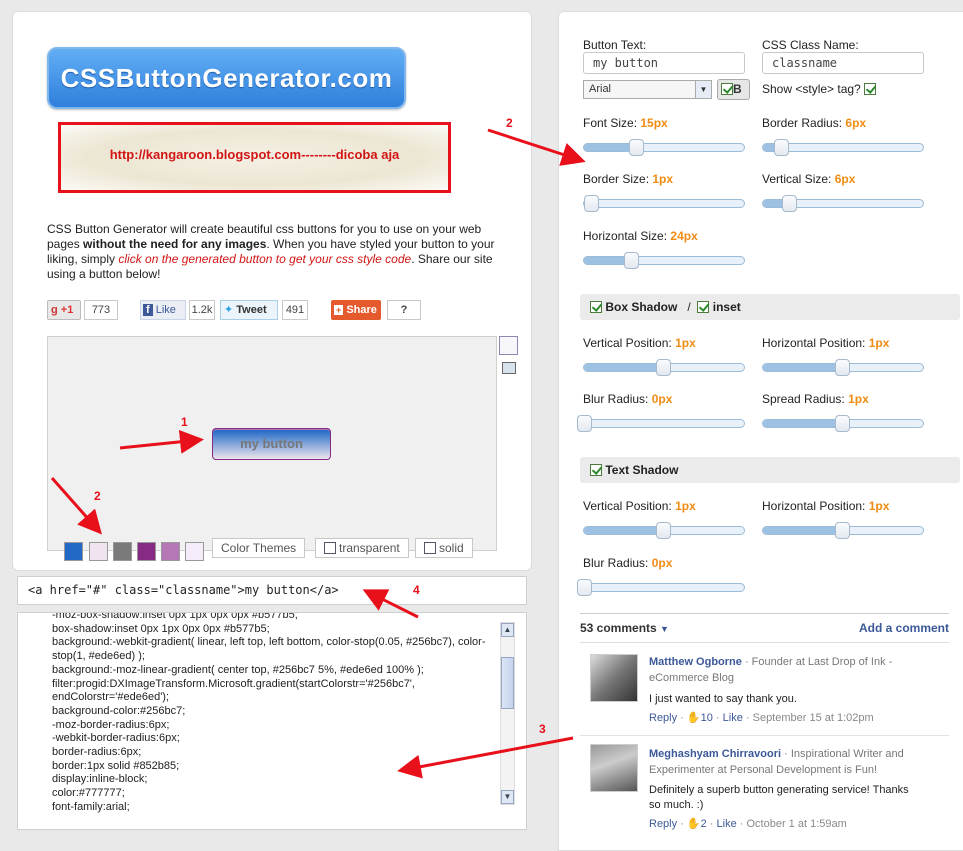 The width and height of the screenshot is (963, 851). I want to click on font-size-slider, so click(664, 147).